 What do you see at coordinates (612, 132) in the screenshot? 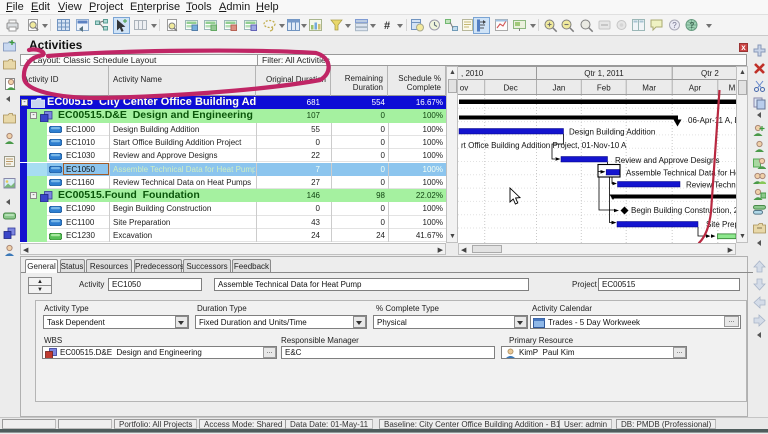
I see `svg-text: Design Building Addition` at bounding box center [612, 132].